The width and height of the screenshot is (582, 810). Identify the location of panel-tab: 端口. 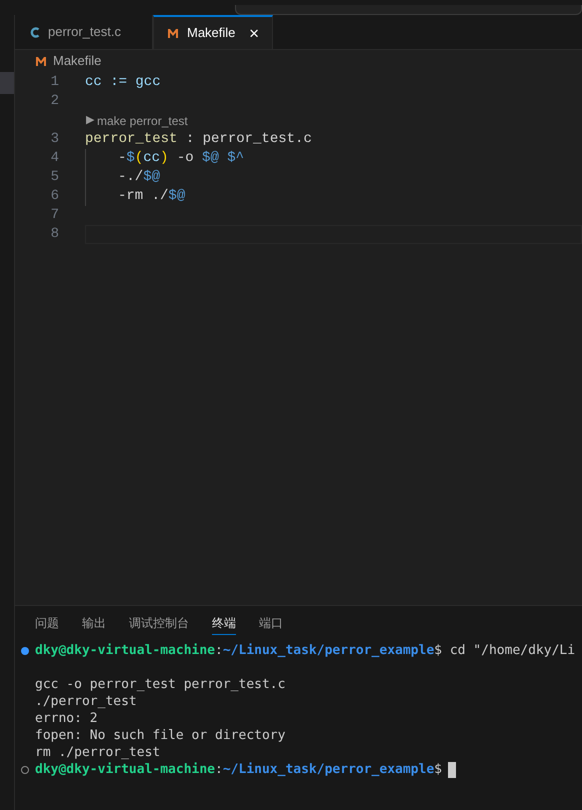
(271, 624).